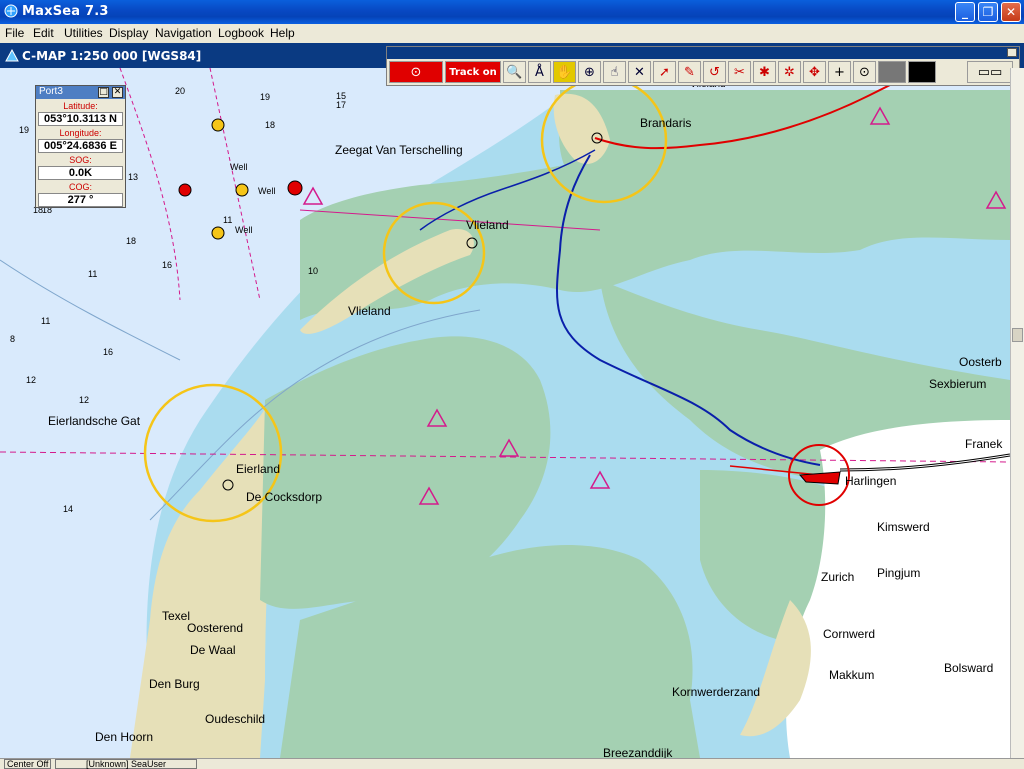 This screenshot has width=1024, height=769. Describe the element at coordinates (514, 72) in the screenshot. I see `zoom-icon: 🔍` at that location.